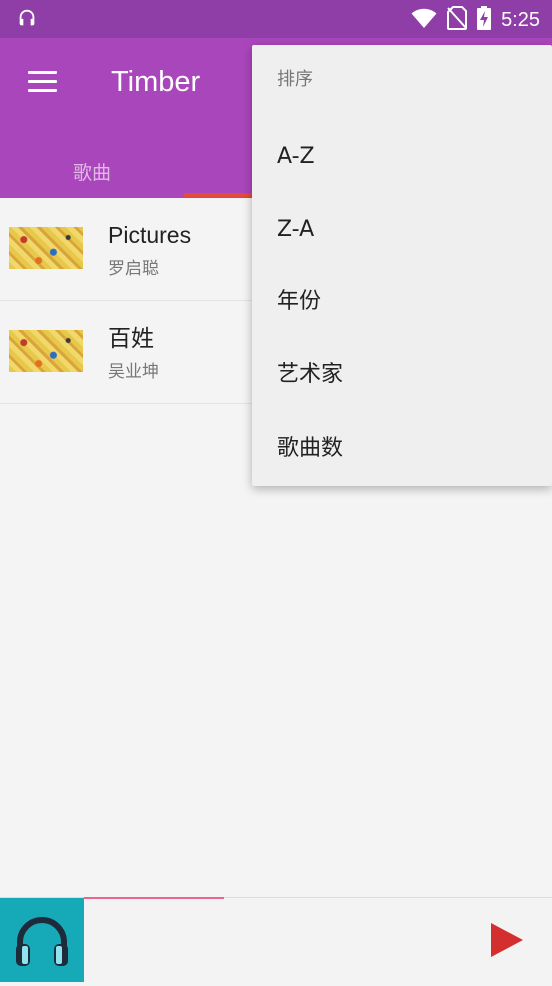 The height and width of the screenshot is (986, 552). What do you see at coordinates (484, 20) in the screenshot?
I see `battery-charging-icon` at bounding box center [484, 20].